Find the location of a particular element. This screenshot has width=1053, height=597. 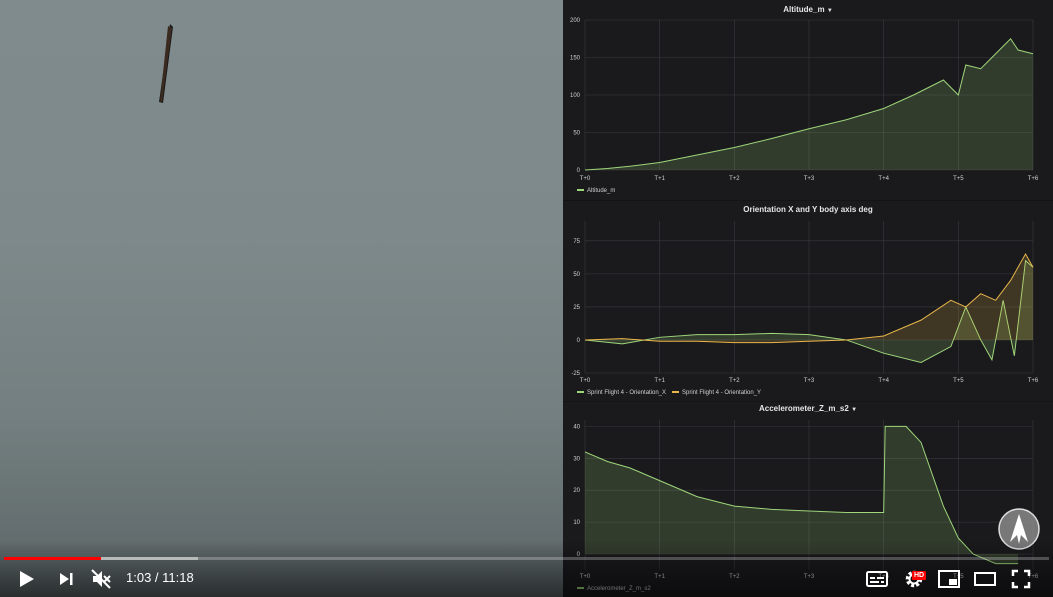

play-icon is located at coordinates (26, 579).